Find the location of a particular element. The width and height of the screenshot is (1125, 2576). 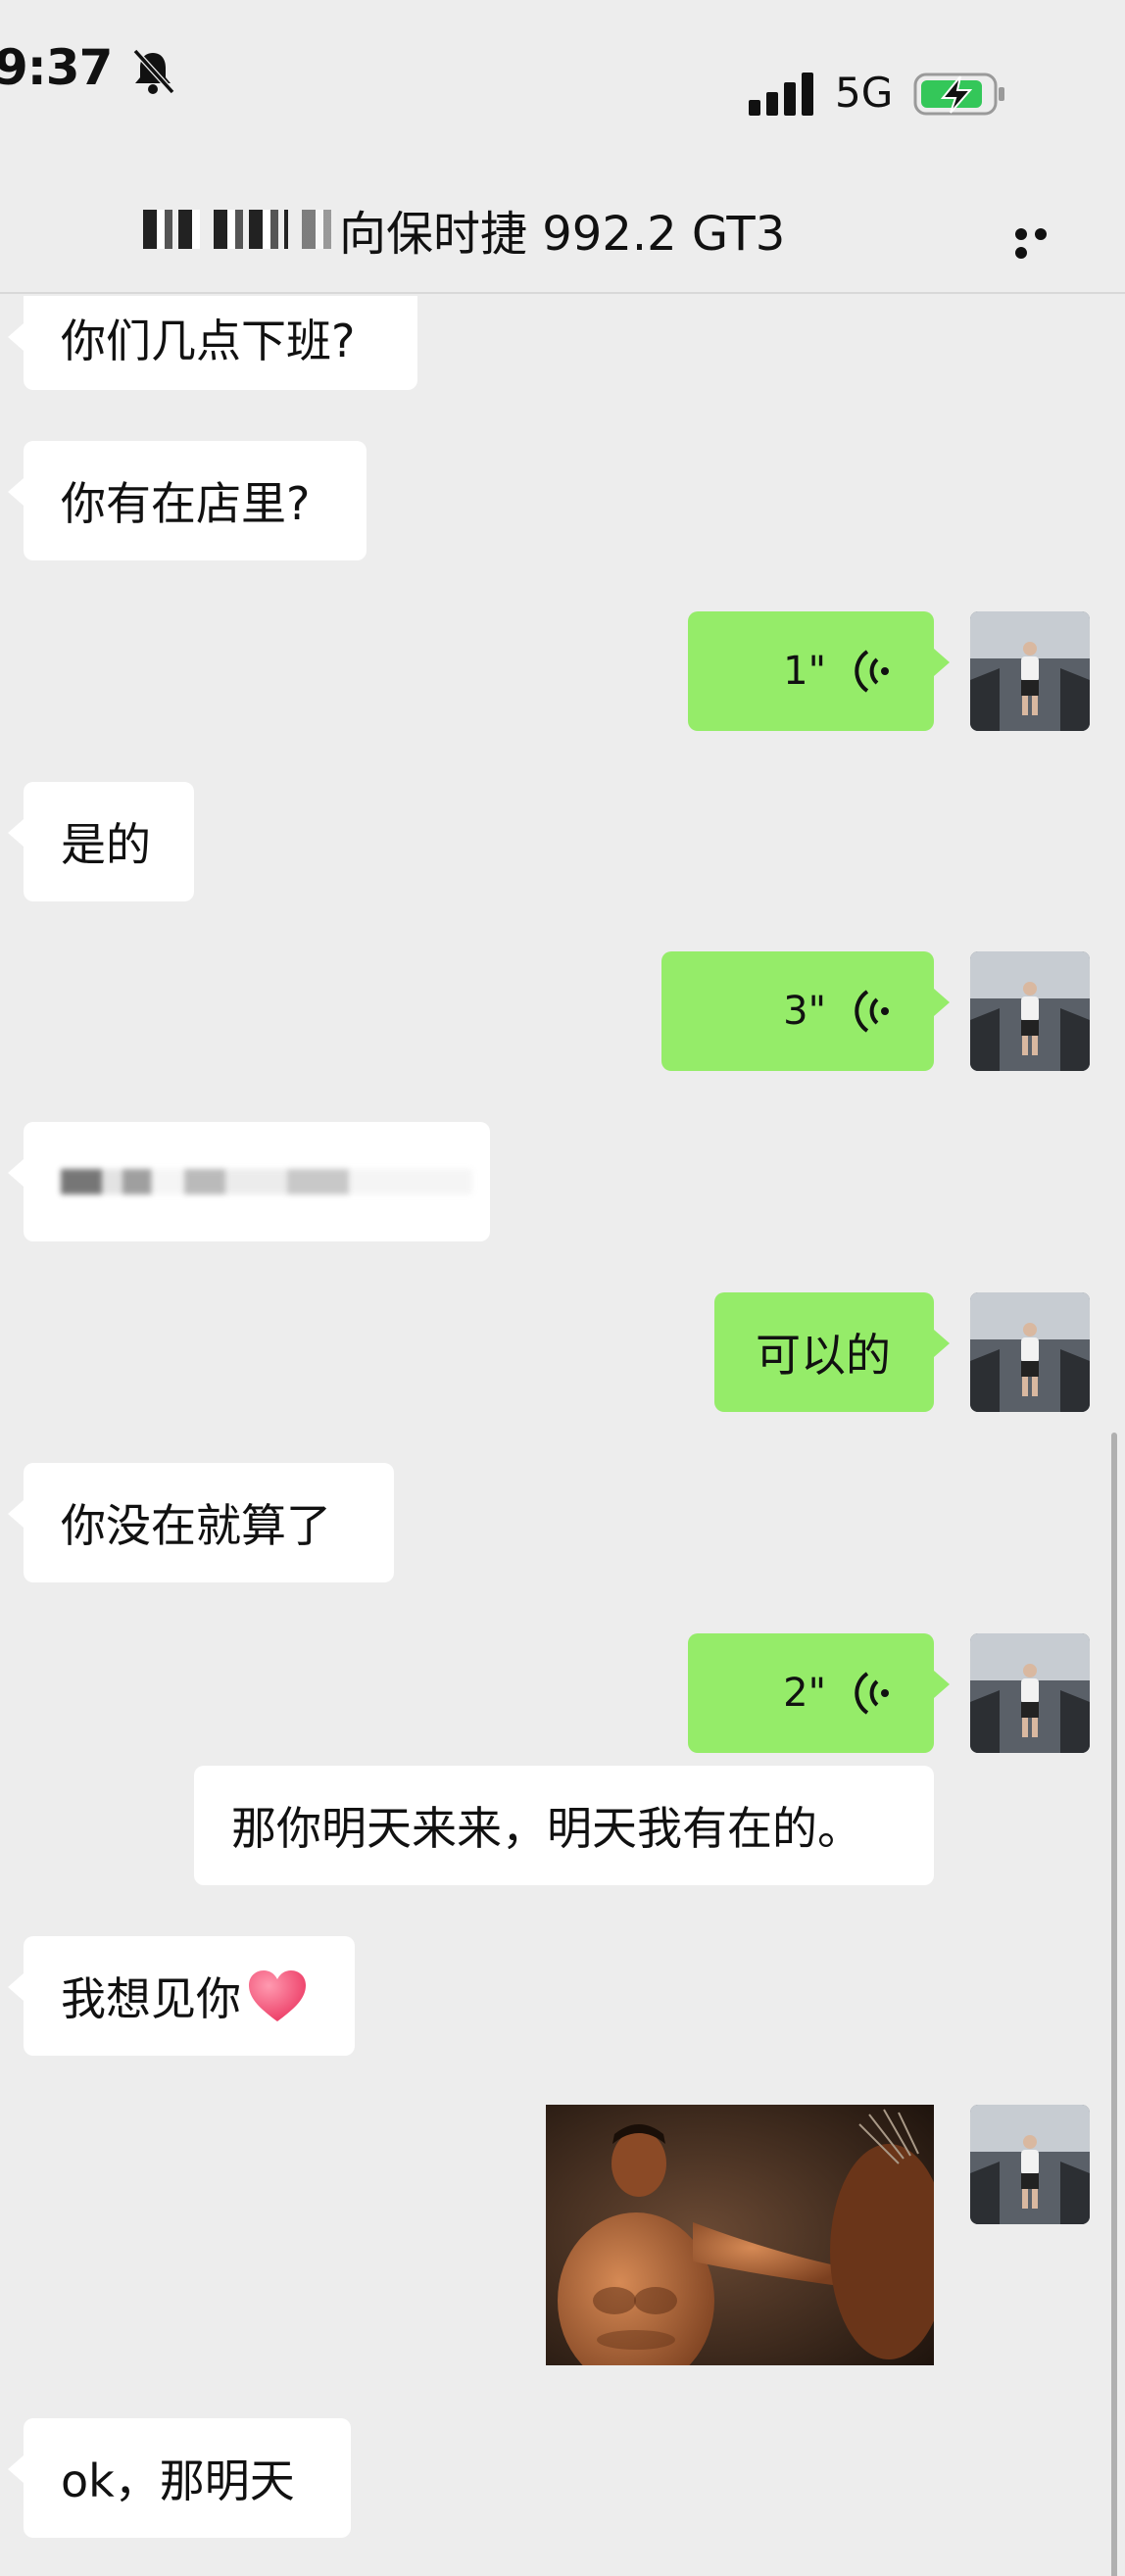

message-outgoing: 可以的 is located at coordinates (832, 1352).